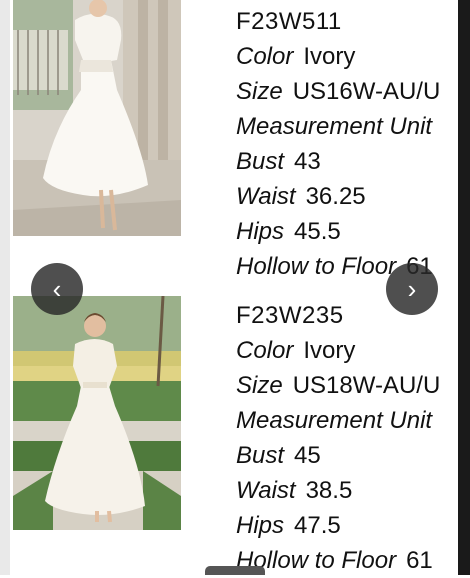  What do you see at coordinates (366, 91) in the screenshot?
I see `spec-value: US16W-AU/U` at bounding box center [366, 91].